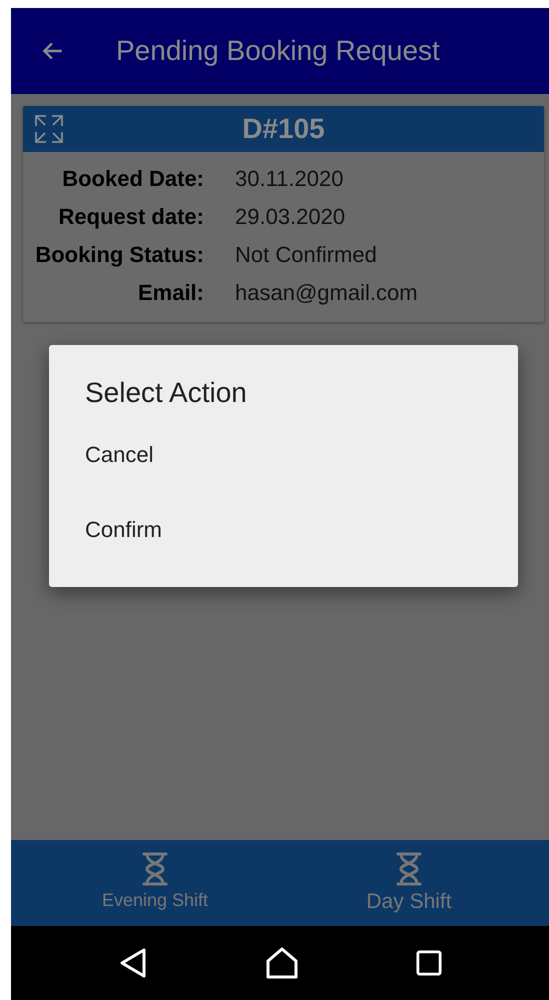 The height and width of the screenshot is (1000, 549). I want to click on dialog-option: Cancel, so click(283, 476).